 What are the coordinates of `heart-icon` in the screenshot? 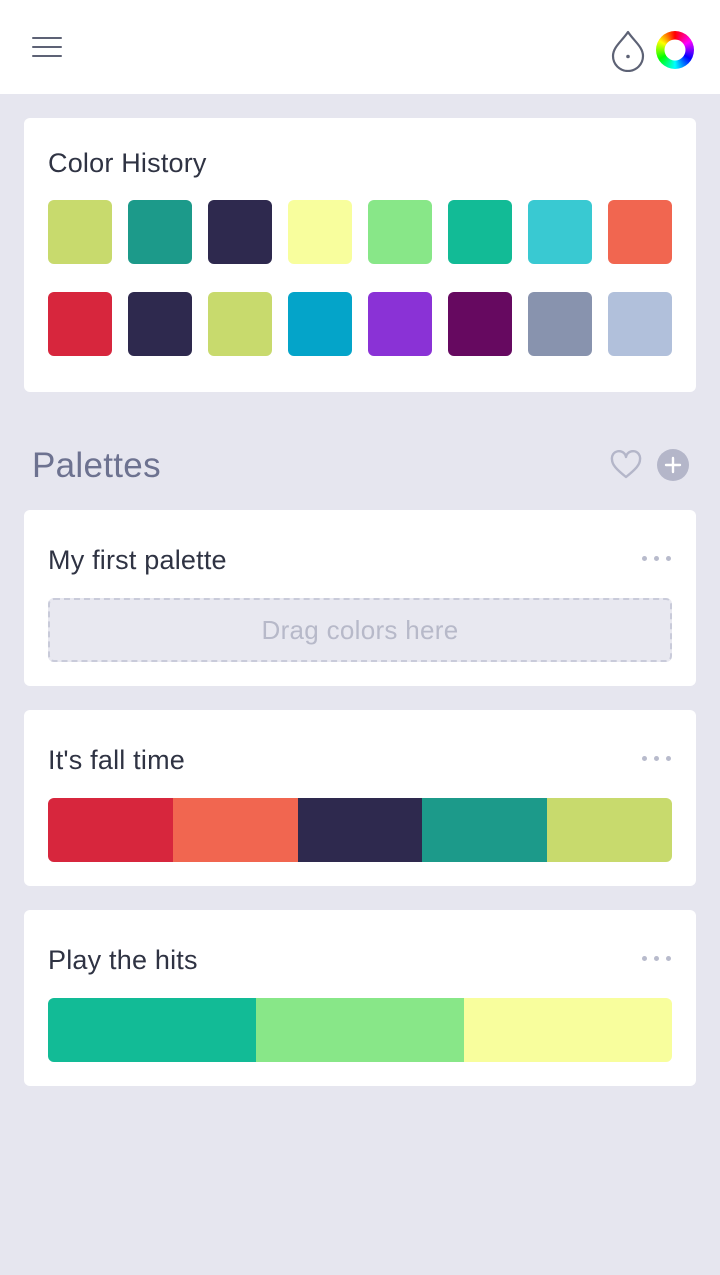 It's located at (626, 464).